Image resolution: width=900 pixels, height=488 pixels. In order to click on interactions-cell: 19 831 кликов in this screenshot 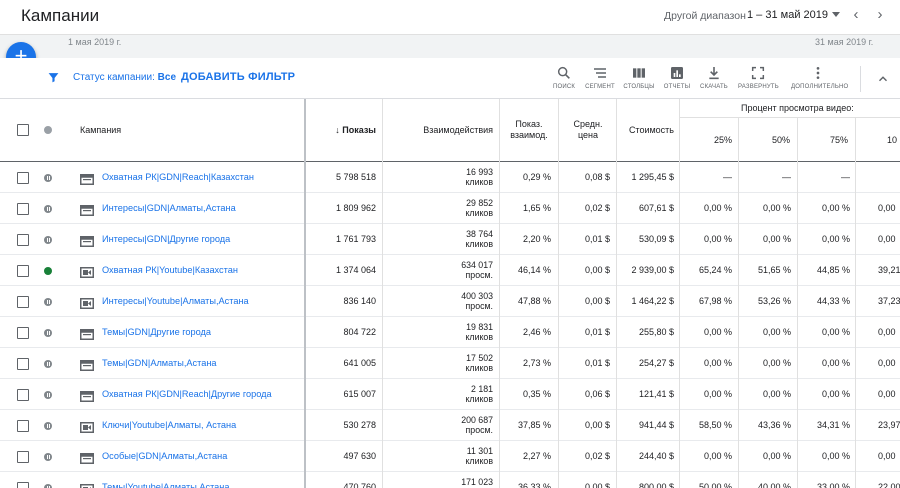, I will do `click(446, 332)`.